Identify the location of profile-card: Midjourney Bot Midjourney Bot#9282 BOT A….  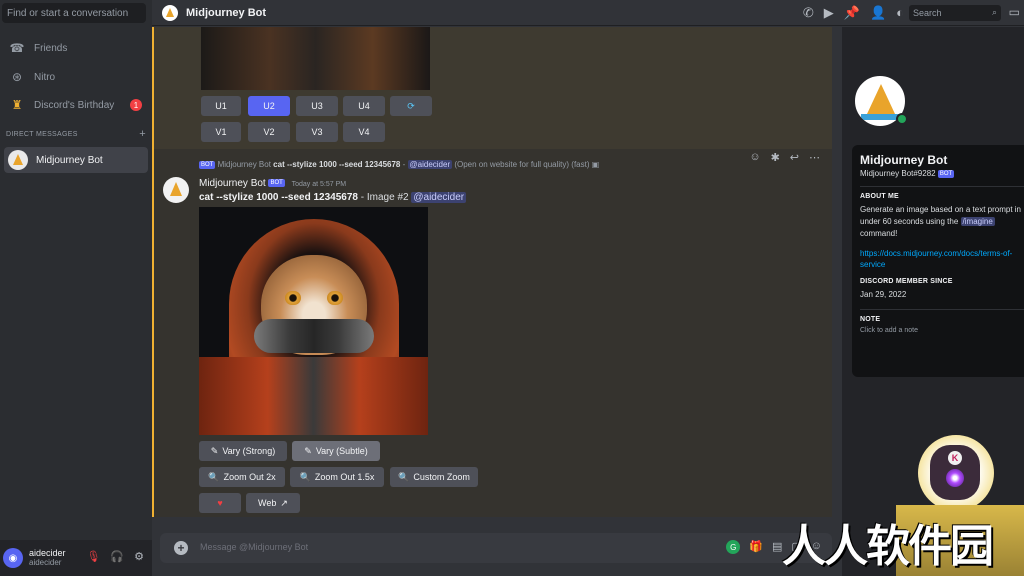
(938, 261).